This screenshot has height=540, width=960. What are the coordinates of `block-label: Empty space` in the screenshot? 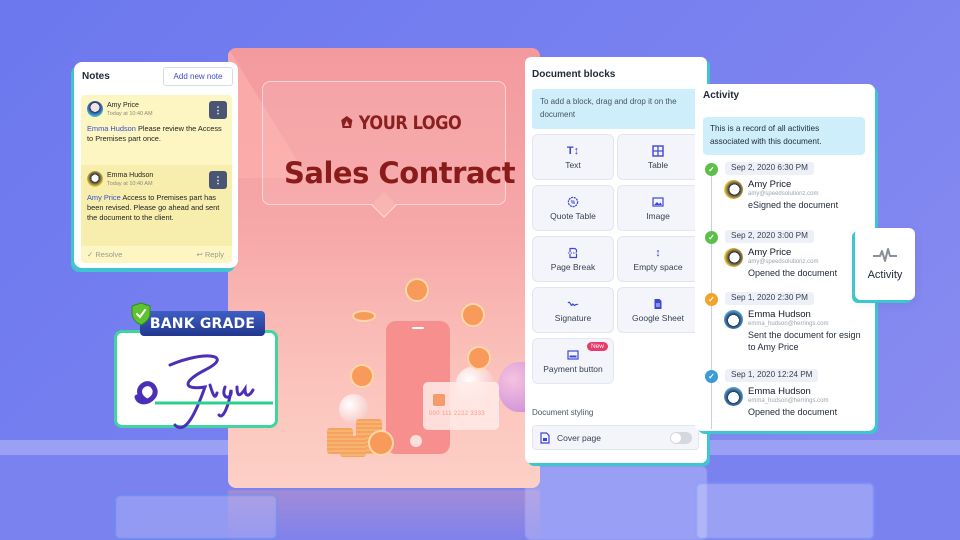 It's located at (658, 266).